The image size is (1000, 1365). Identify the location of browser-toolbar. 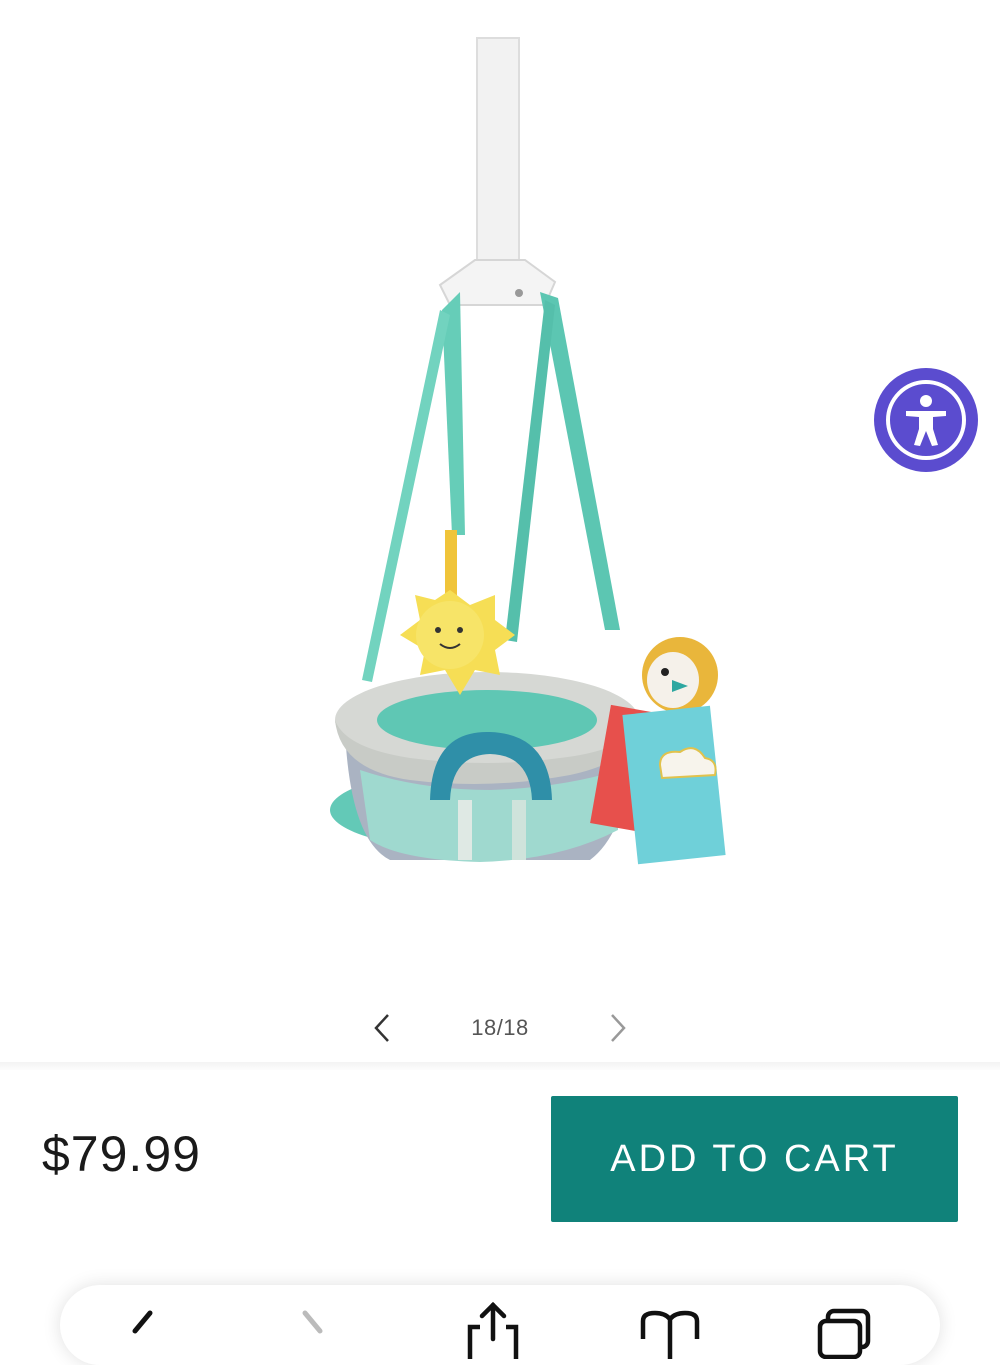
(500, 1325).